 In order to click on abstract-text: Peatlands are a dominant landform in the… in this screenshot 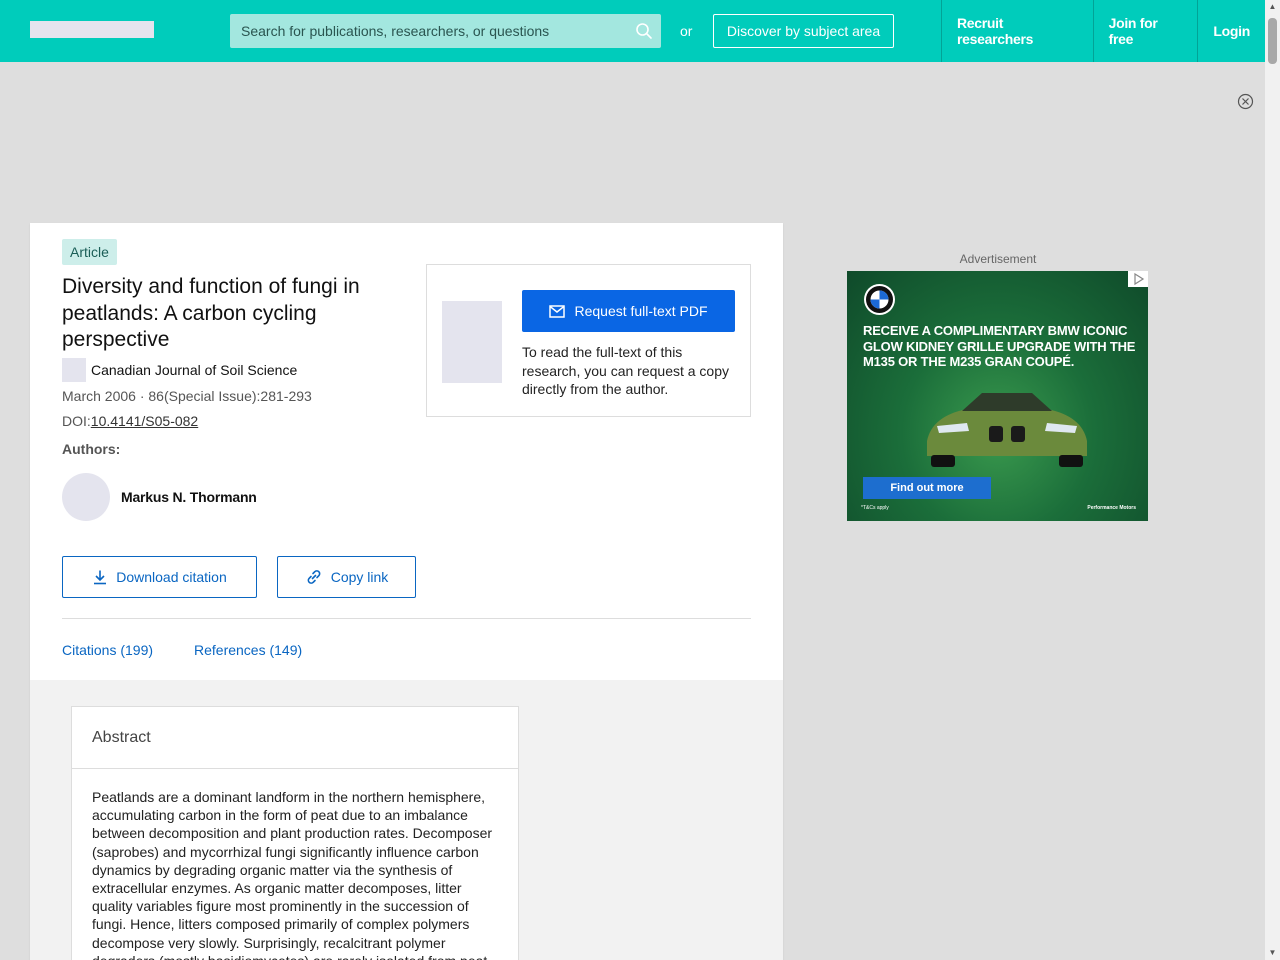, I will do `click(292, 874)`.